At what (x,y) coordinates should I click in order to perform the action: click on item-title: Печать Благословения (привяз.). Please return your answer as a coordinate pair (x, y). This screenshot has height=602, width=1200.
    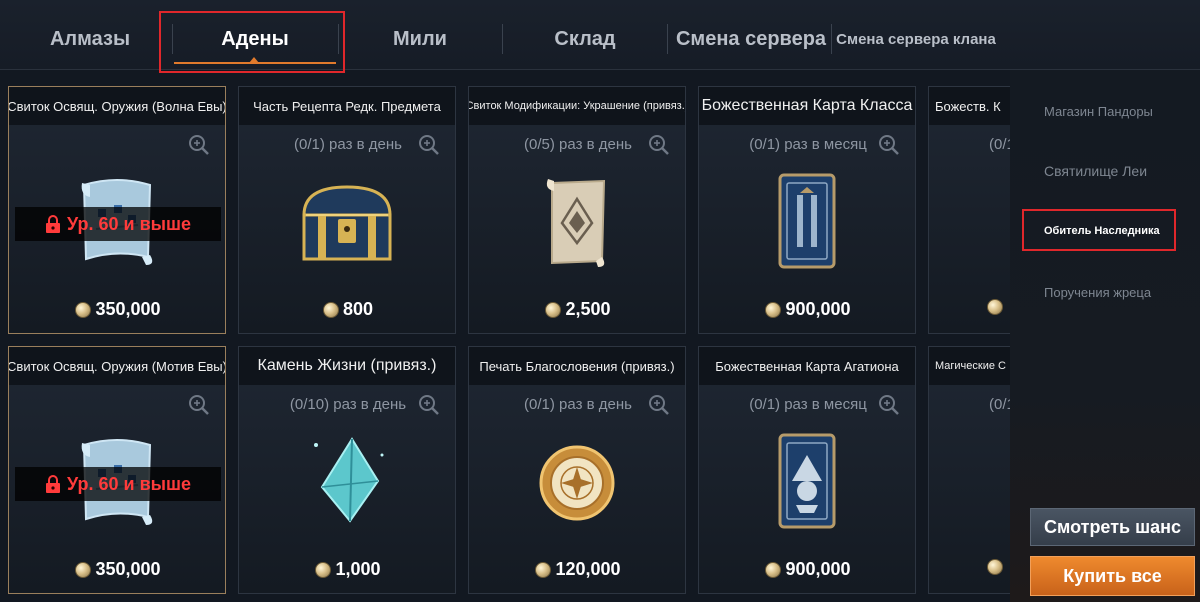
    Looking at the image, I should click on (577, 366).